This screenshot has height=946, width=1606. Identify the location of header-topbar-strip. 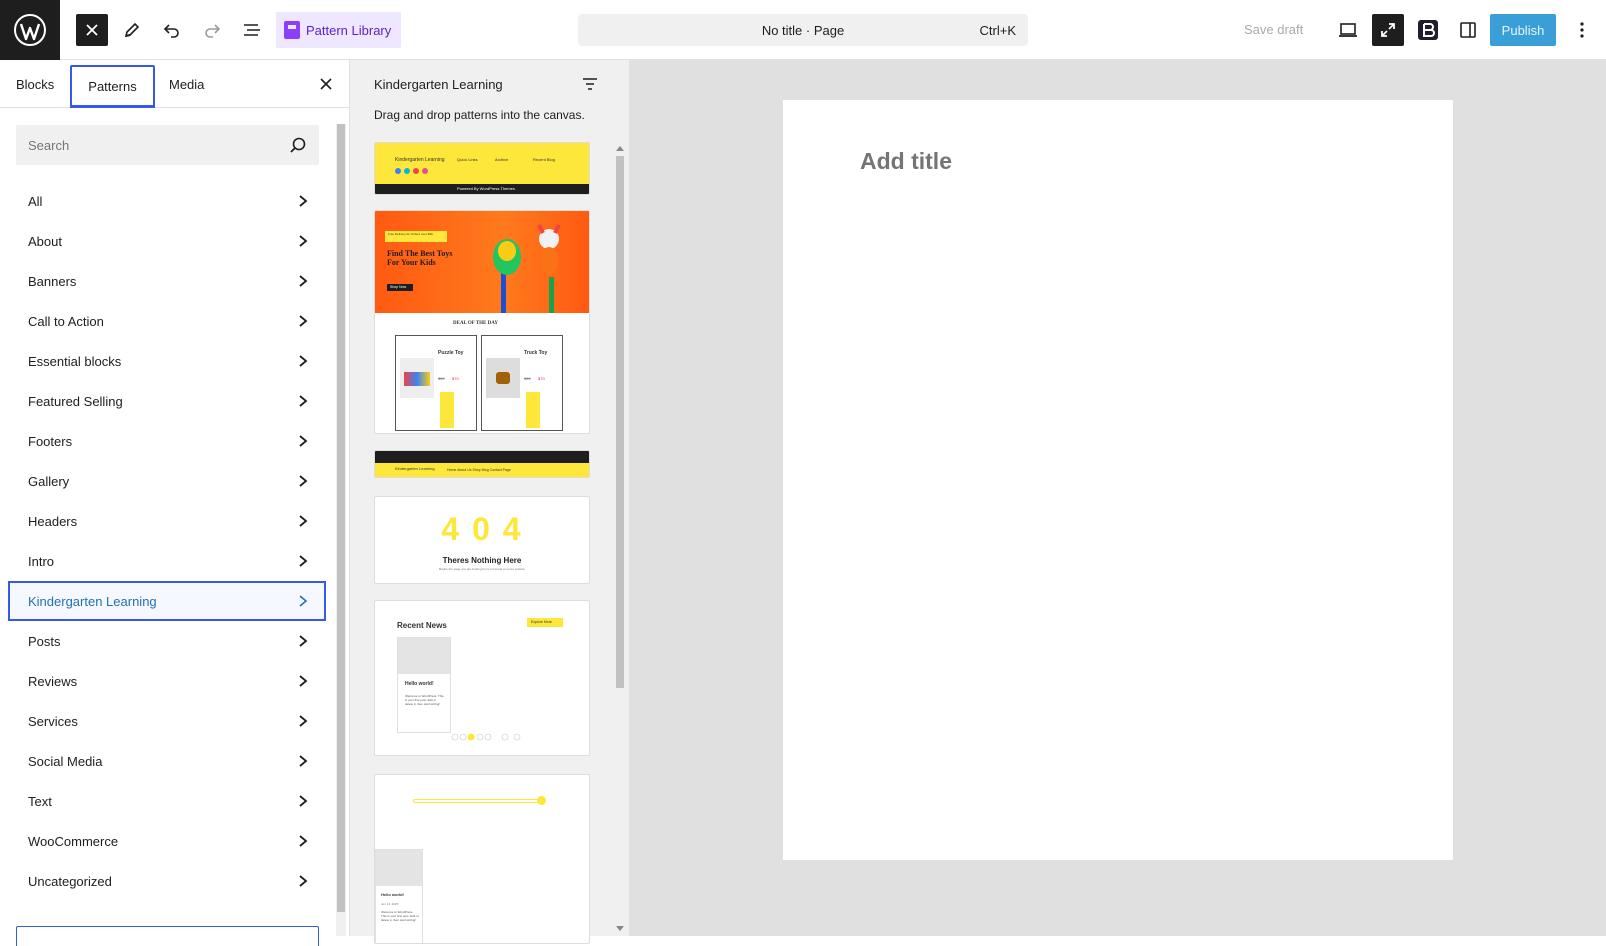
(482, 457).